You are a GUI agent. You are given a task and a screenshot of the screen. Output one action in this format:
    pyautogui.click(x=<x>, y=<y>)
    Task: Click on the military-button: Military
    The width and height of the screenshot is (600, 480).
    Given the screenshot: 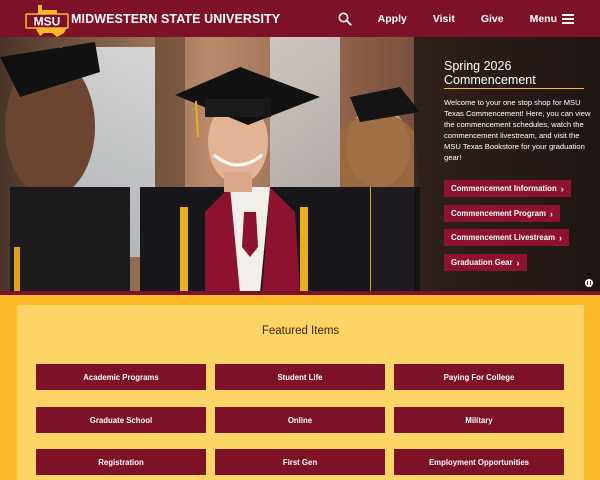 What is the action you would take?
    pyautogui.click(x=479, y=420)
    